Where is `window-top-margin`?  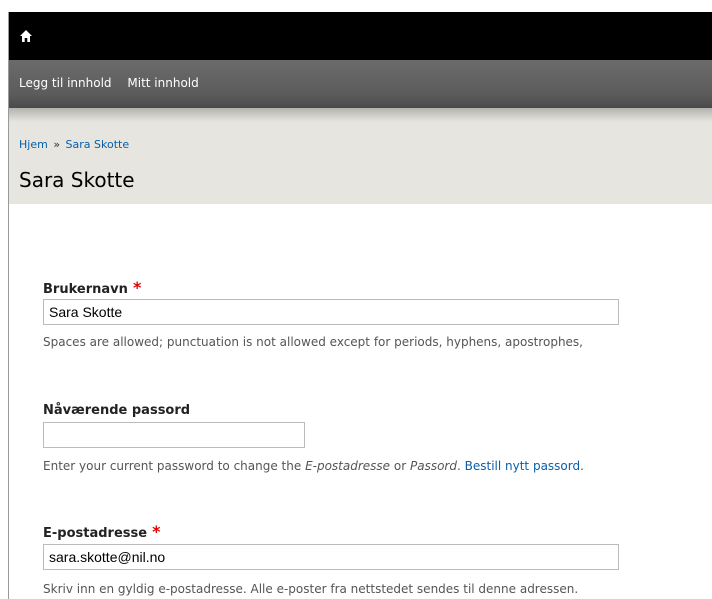
window-top-margin is located at coordinates (356, 6).